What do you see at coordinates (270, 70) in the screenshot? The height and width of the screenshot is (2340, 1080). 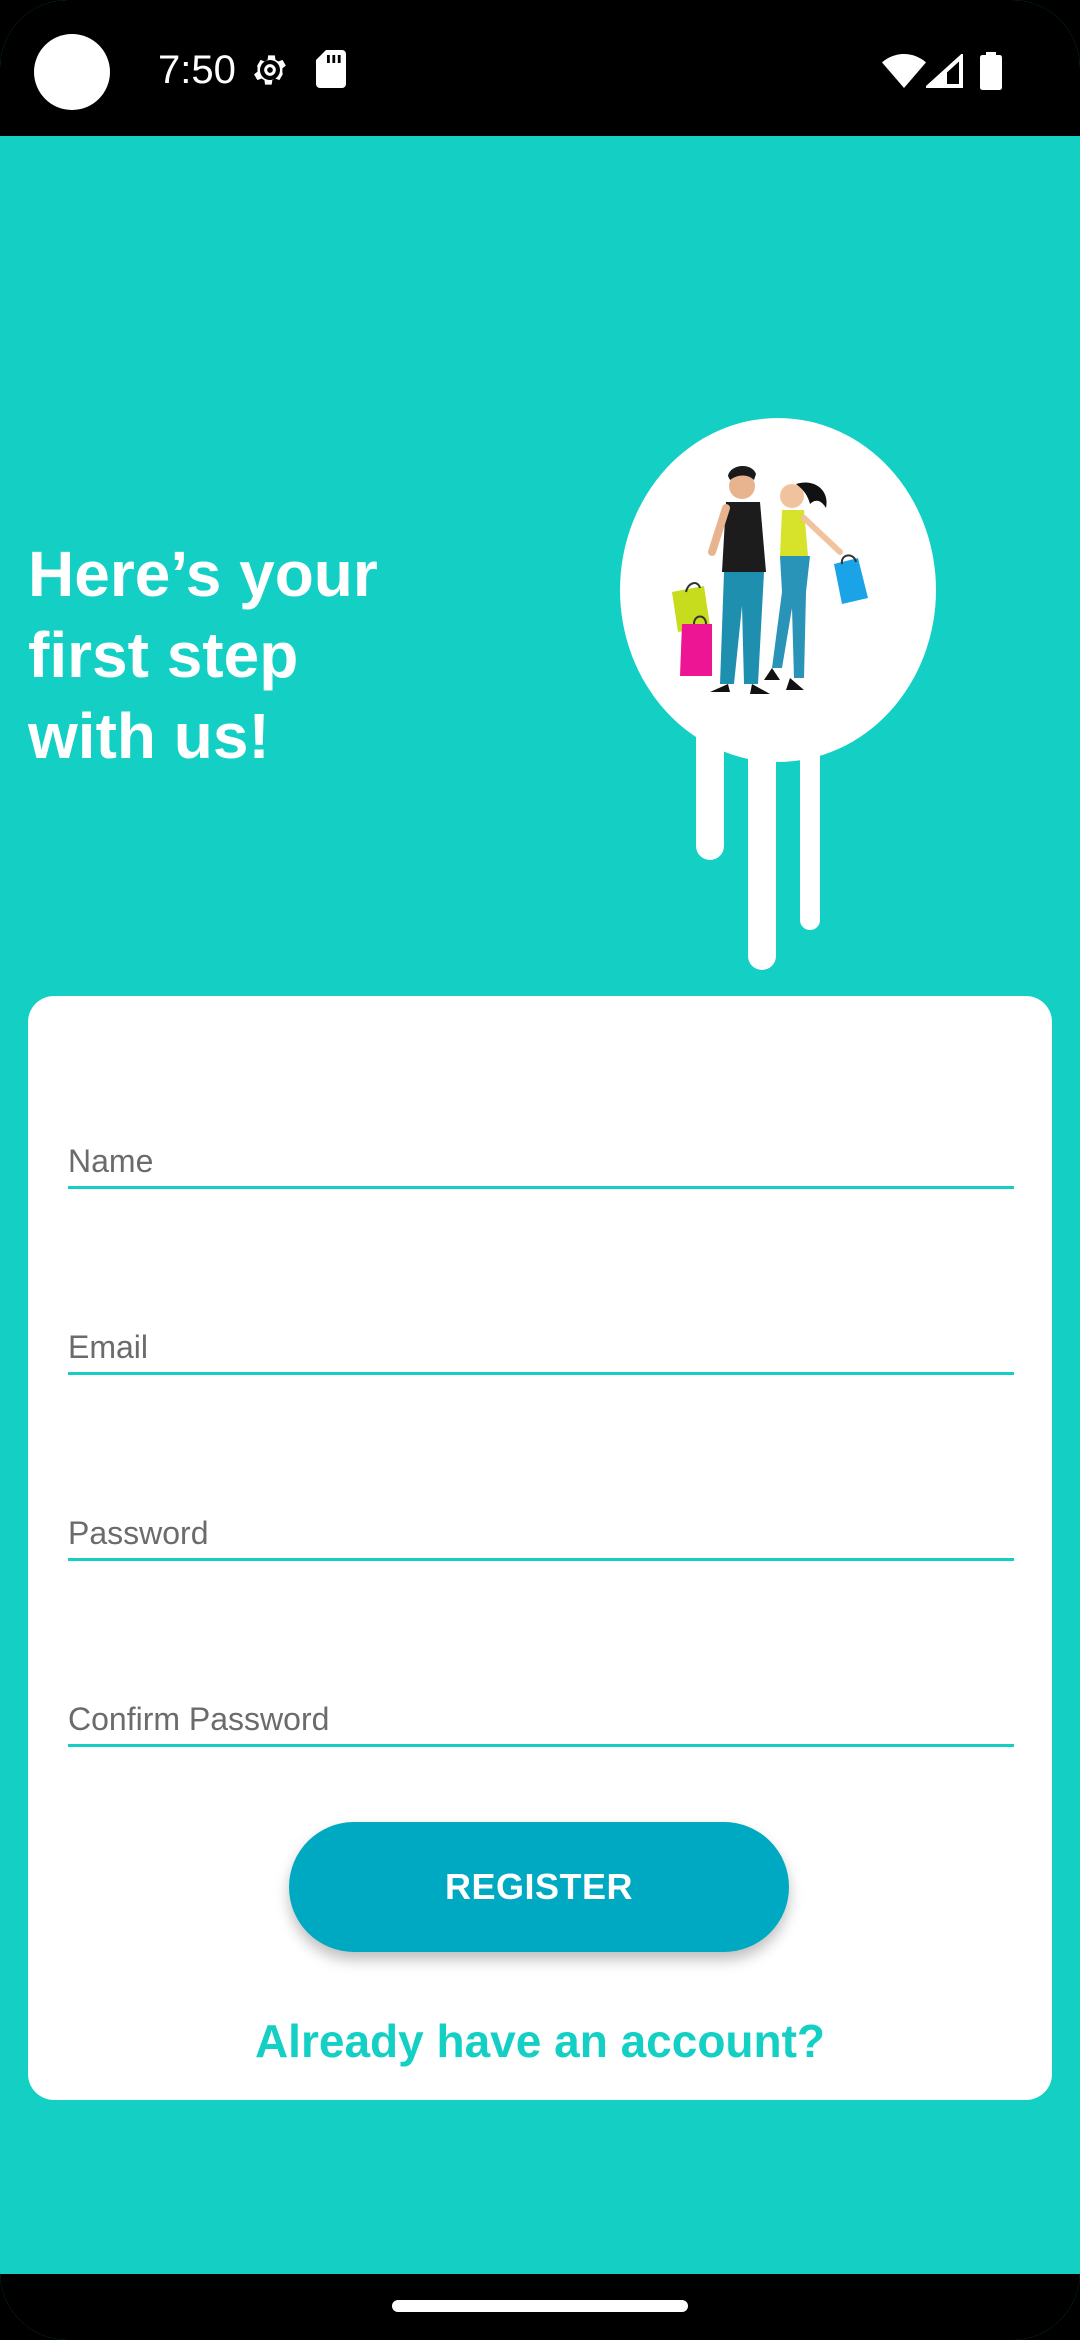 I see `gear-icon` at bounding box center [270, 70].